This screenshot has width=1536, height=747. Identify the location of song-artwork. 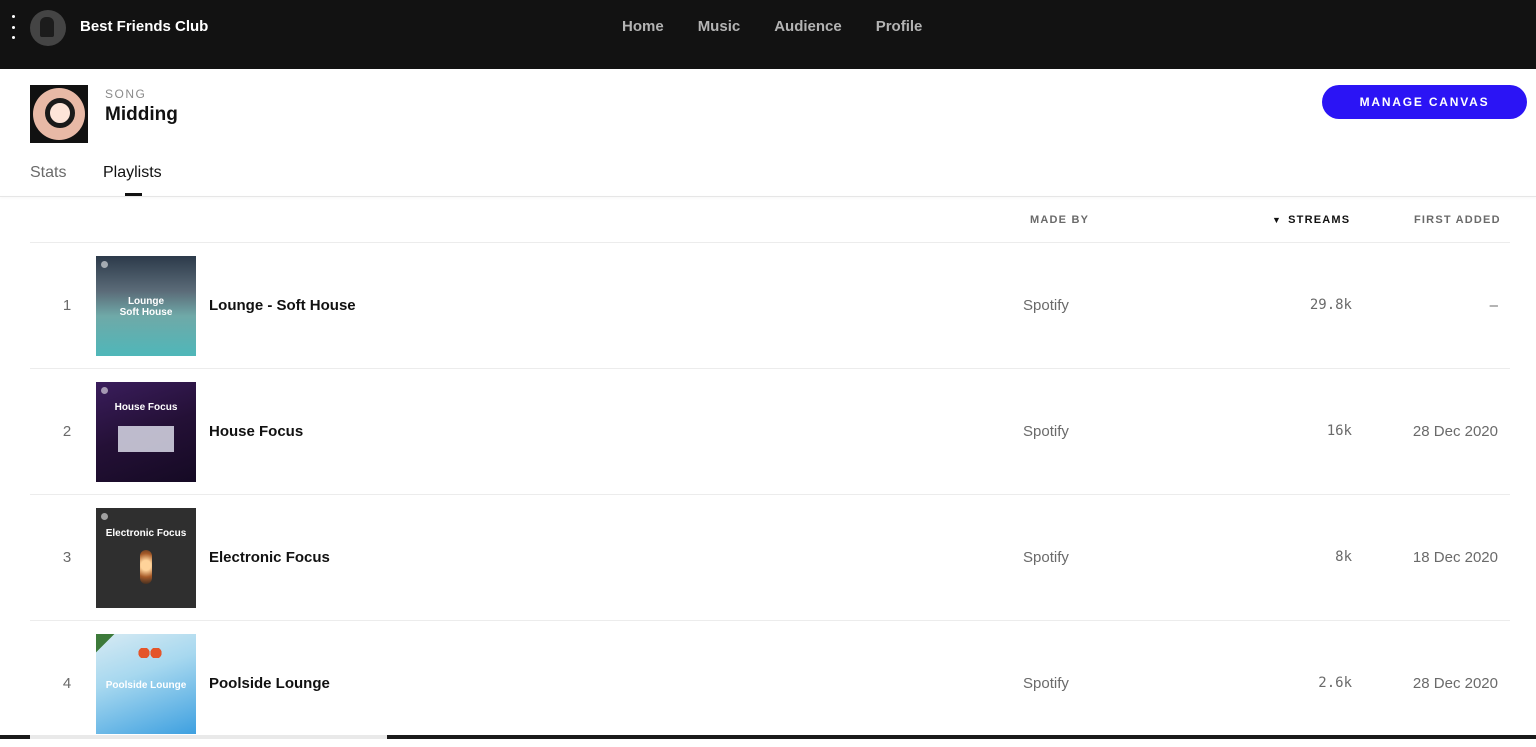
(59, 114).